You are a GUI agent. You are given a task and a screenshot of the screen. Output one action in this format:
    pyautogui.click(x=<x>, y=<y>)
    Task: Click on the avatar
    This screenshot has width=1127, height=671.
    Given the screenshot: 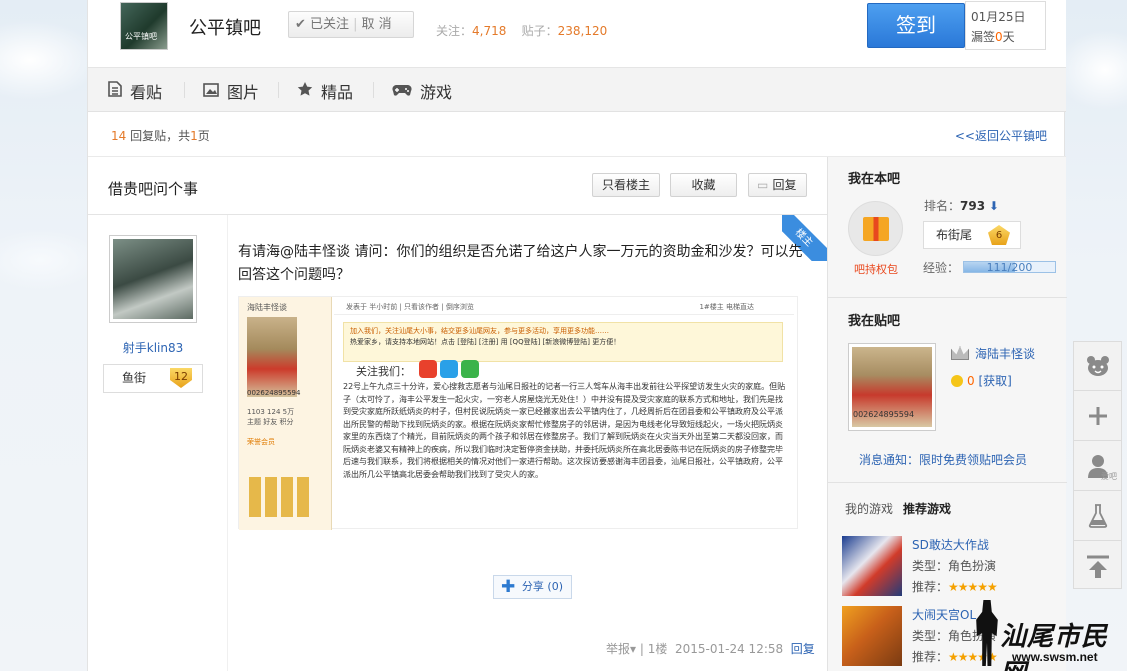 What is the action you would take?
    pyautogui.click(x=153, y=279)
    